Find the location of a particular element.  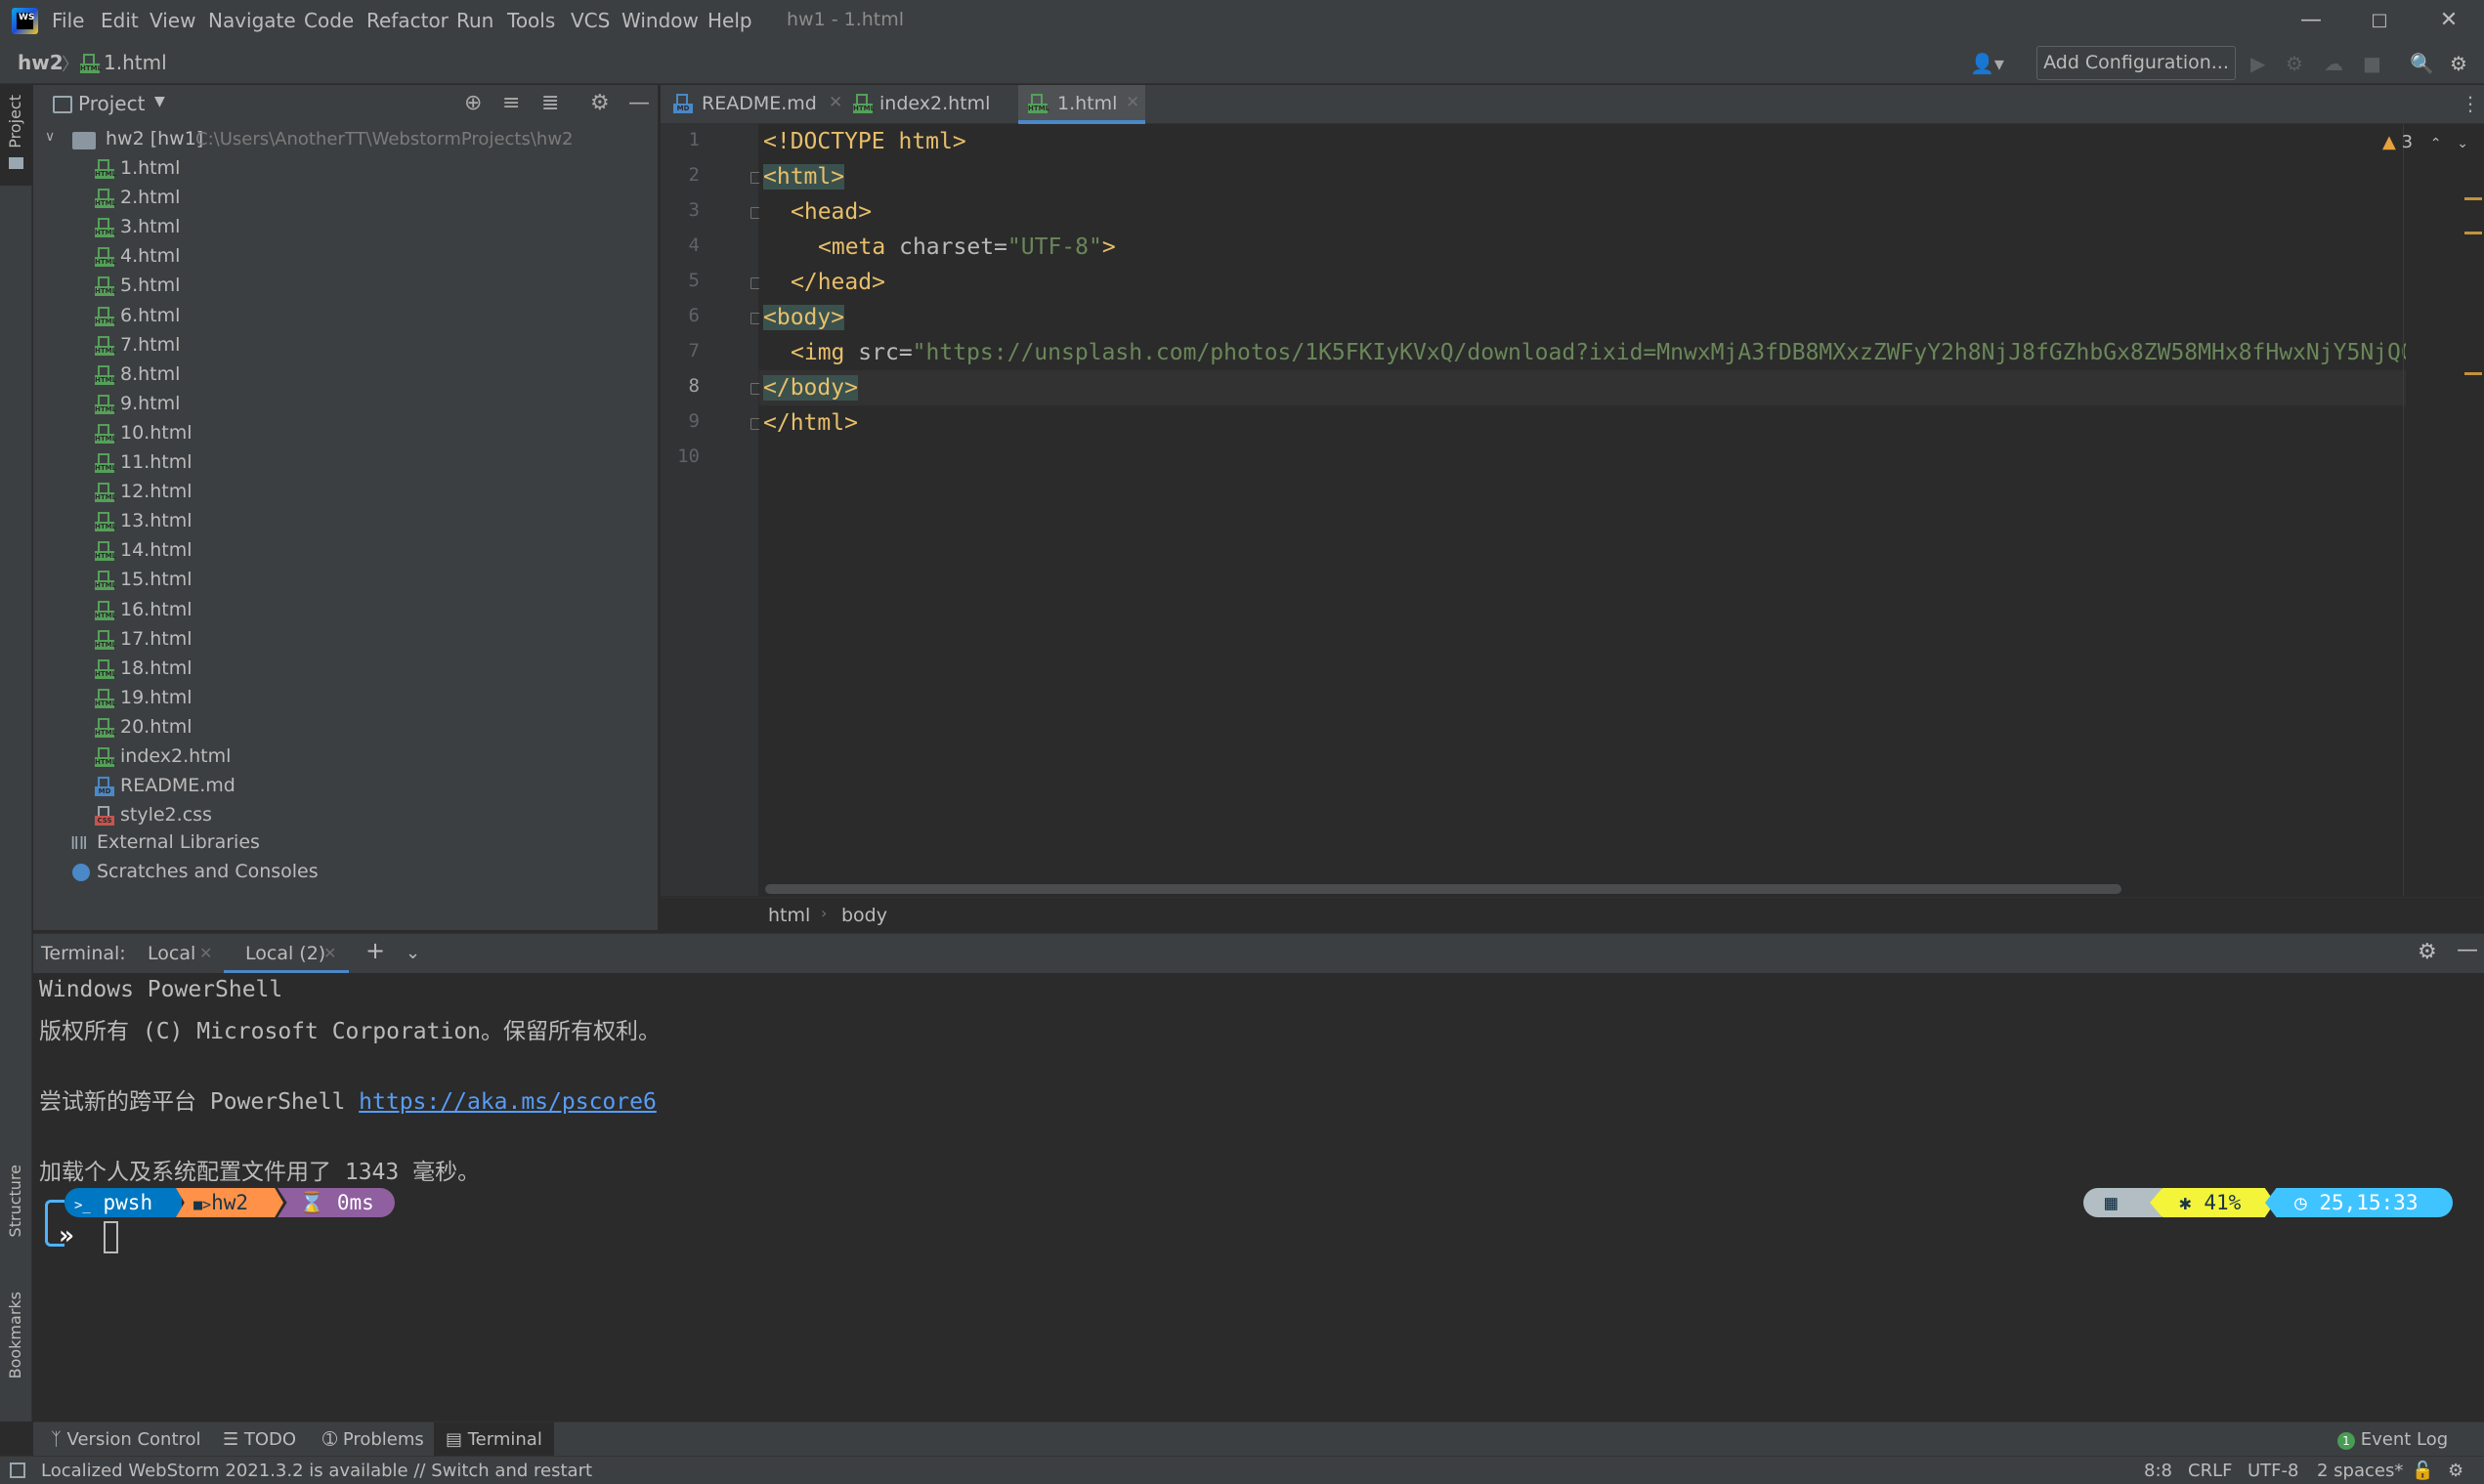

line-separator: CRLF is located at coordinates (2210, 1471).